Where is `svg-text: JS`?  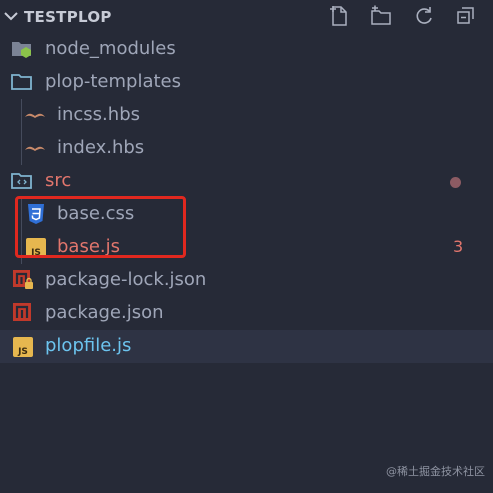 svg-text: JS is located at coordinates (22, 352).